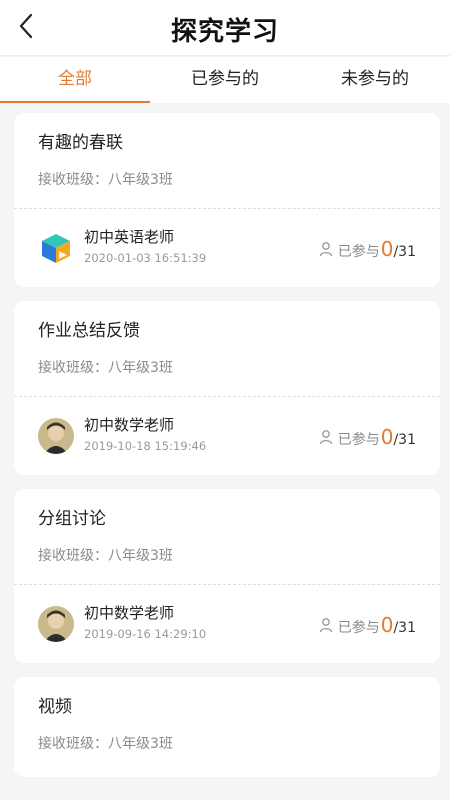  I want to click on card-header: 有趣的春联 接收班级：八年级3班, so click(227, 161).